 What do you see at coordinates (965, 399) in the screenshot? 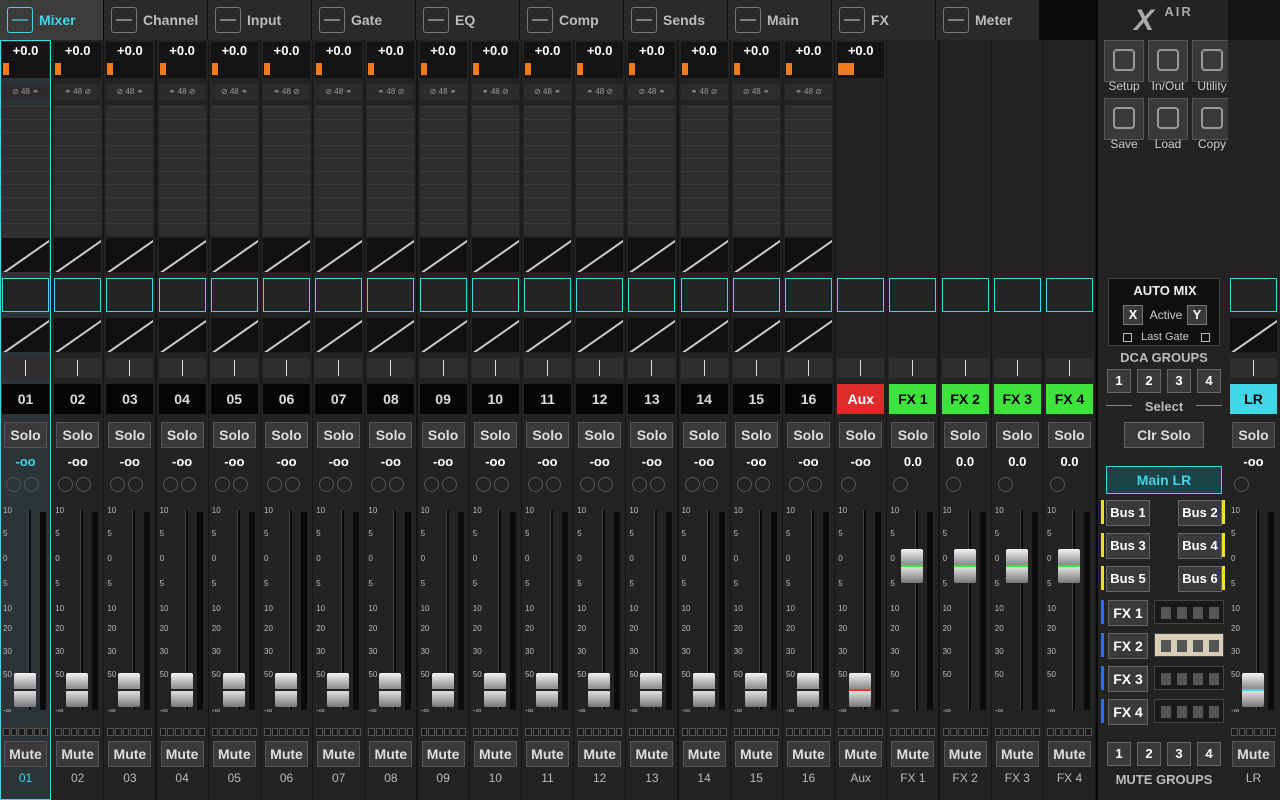
I see `channel-name: FX 2` at bounding box center [965, 399].